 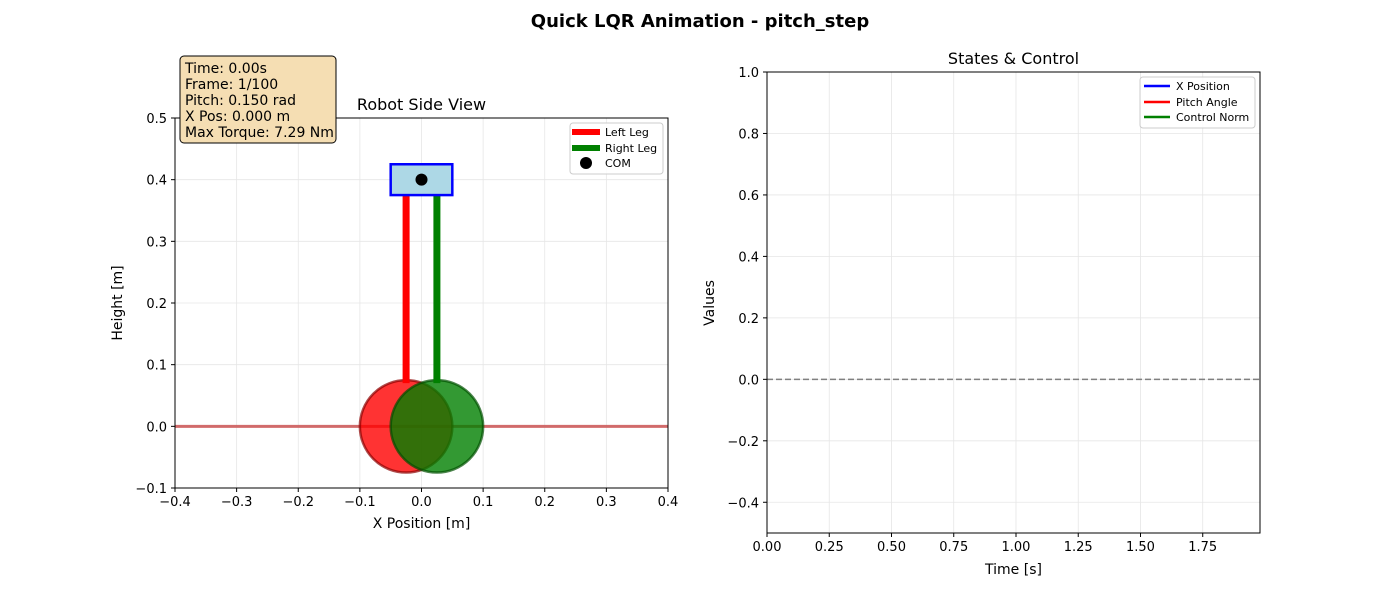 What do you see at coordinates (237, 502) in the screenshot?
I see `robot-x-tick-label: −0.3` at bounding box center [237, 502].